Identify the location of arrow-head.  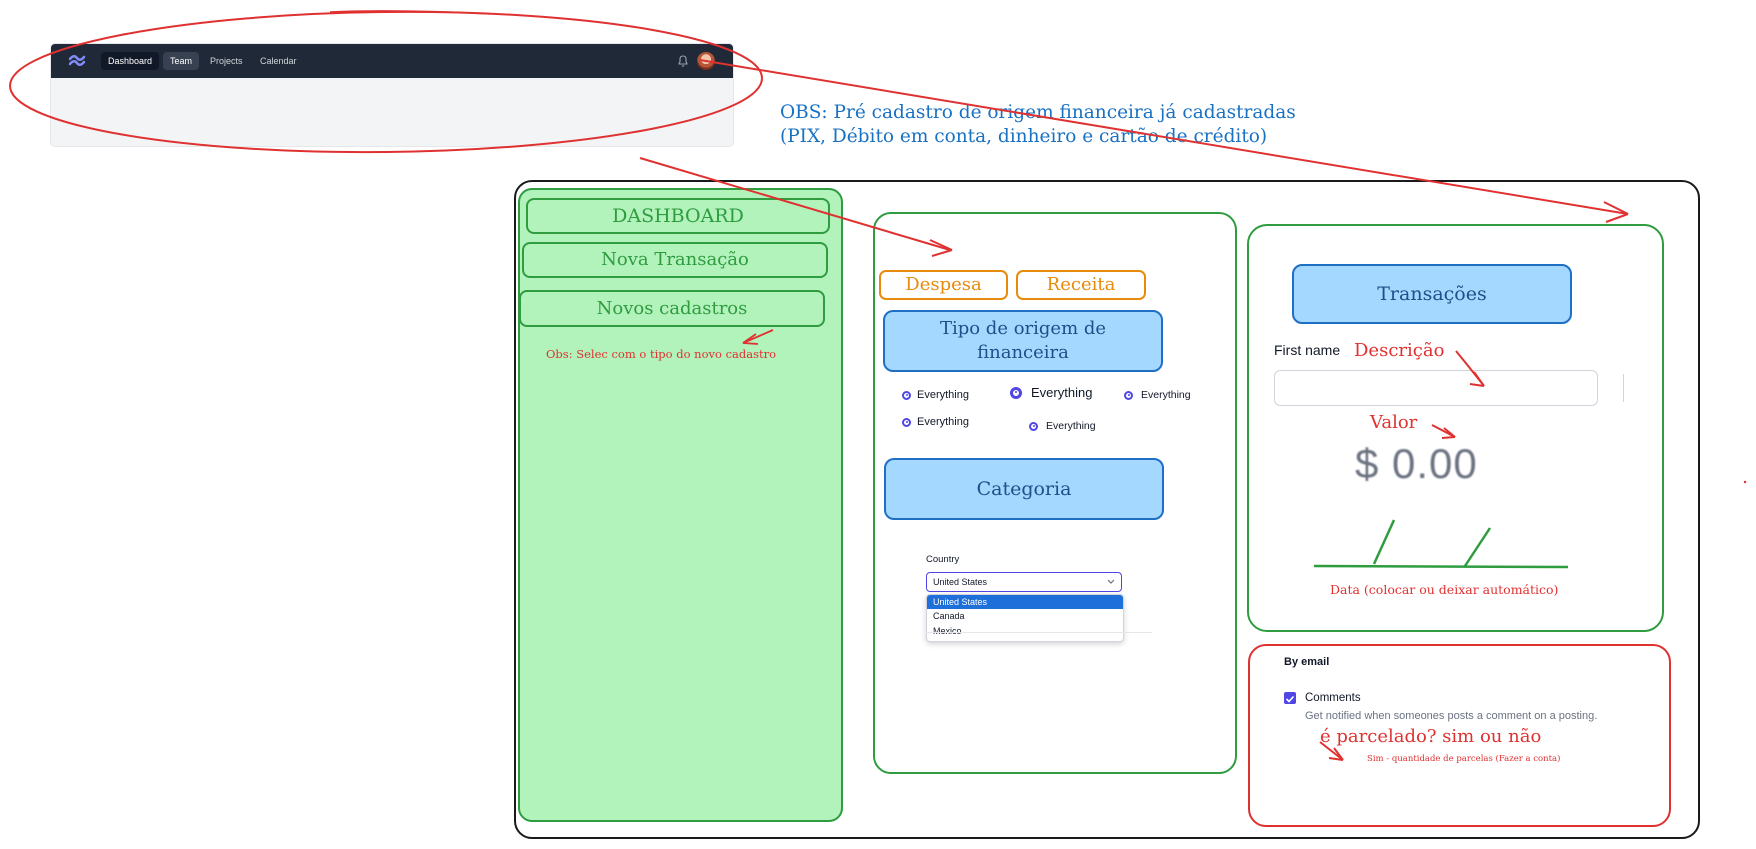
(1477, 379).